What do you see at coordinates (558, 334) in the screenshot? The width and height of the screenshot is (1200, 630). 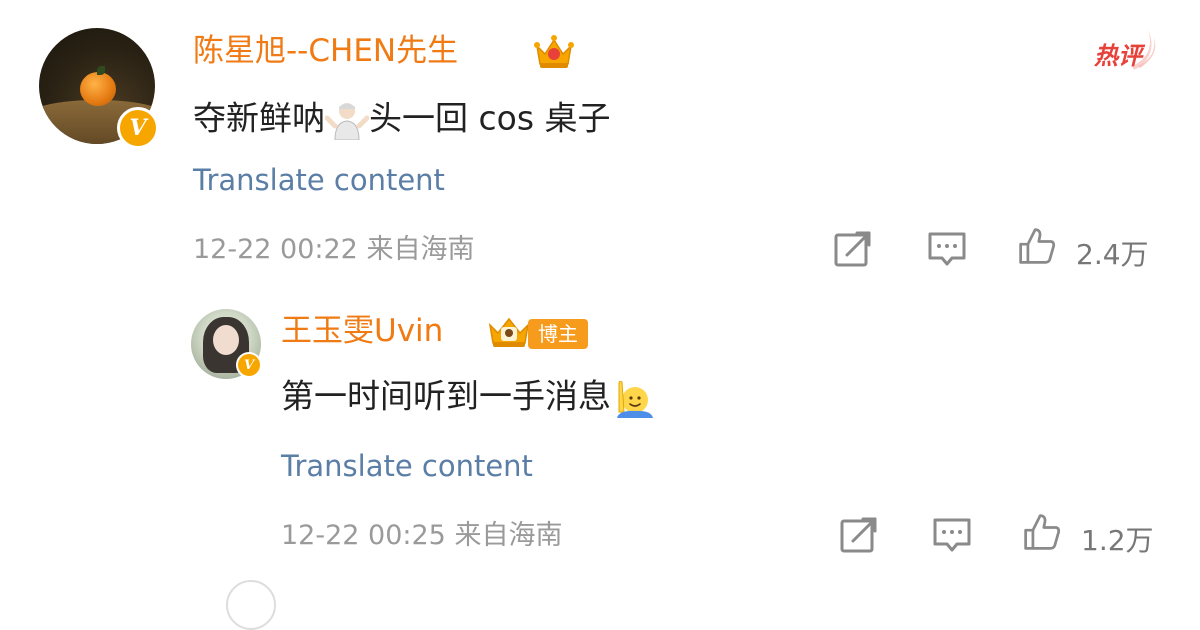 I see `blogger-author-tag: 博主` at bounding box center [558, 334].